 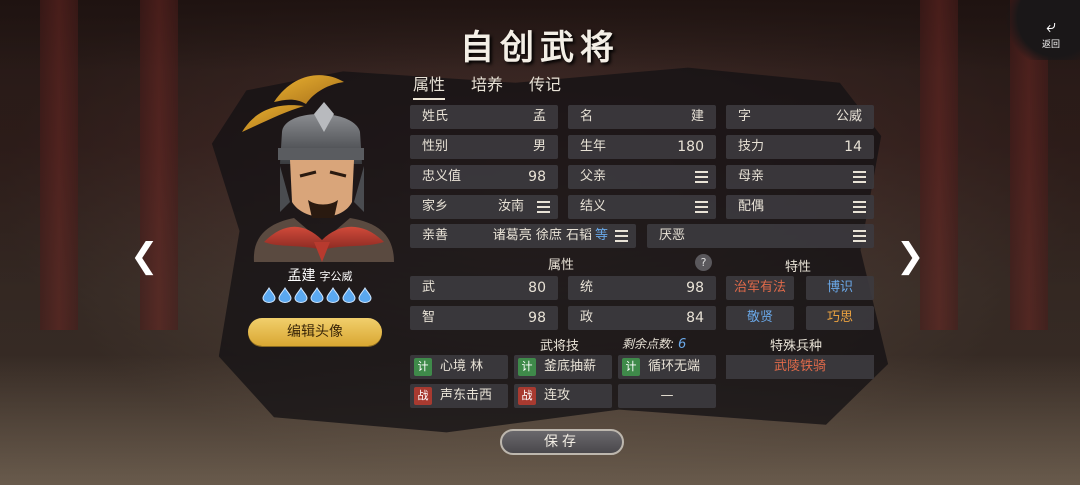 What do you see at coordinates (318, 168) in the screenshot?
I see `hero-portrait` at bounding box center [318, 168].